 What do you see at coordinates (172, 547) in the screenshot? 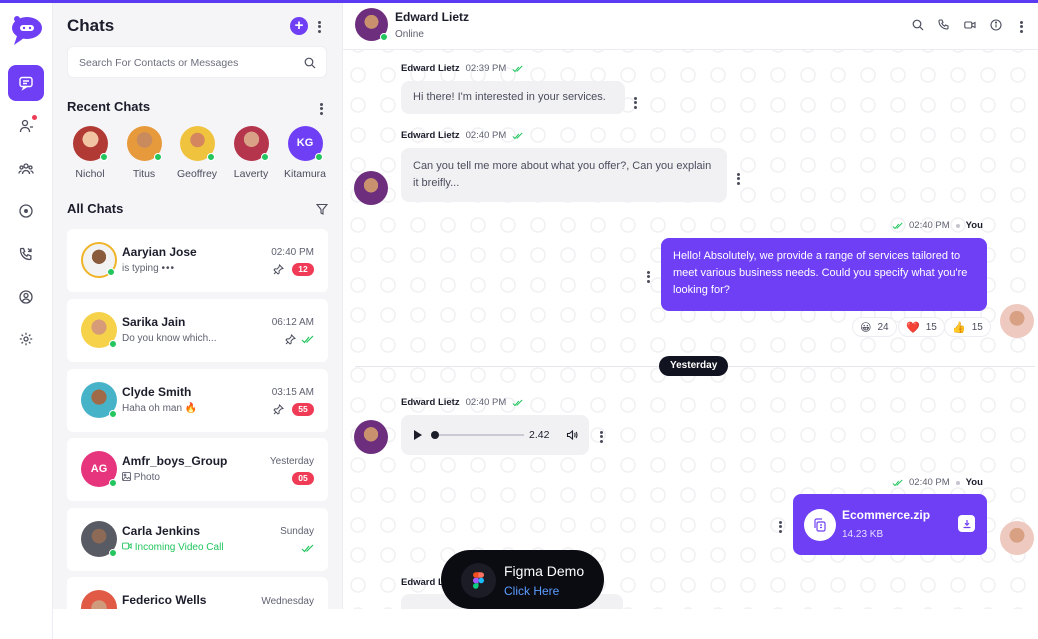
I see `chat-preview: Incoming Video Call` at bounding box center [172, 547].